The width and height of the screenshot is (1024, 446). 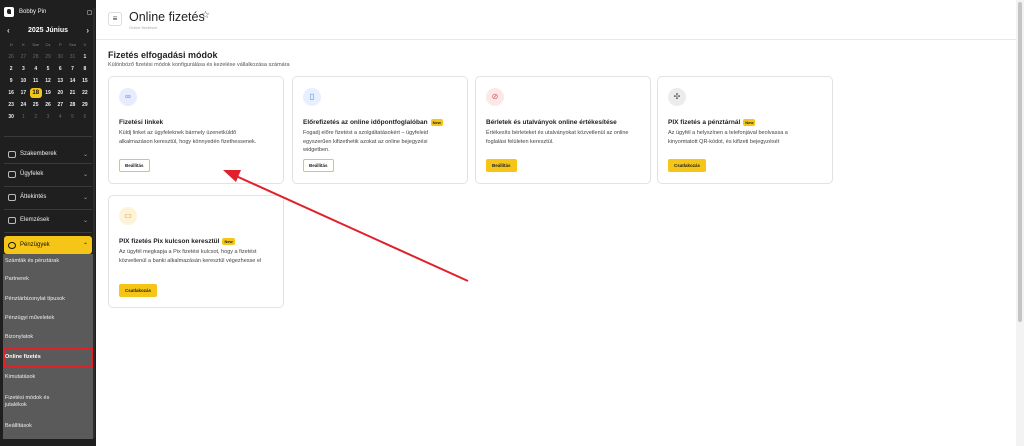 What do you see at coordinates (232, 176) in the screenshot?
I see `arrow-head` at bounding box center [232, 176].